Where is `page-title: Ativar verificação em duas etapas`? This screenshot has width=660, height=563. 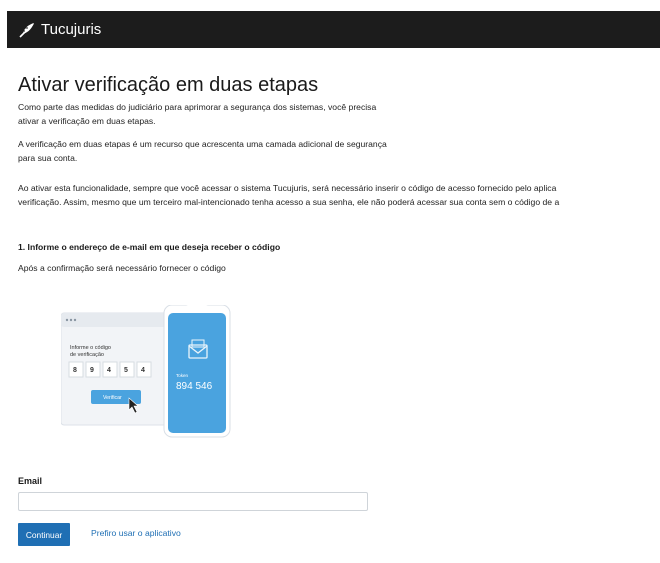
page-title: Ativar verificação em duas etapas is located at coordinates (168, 85).